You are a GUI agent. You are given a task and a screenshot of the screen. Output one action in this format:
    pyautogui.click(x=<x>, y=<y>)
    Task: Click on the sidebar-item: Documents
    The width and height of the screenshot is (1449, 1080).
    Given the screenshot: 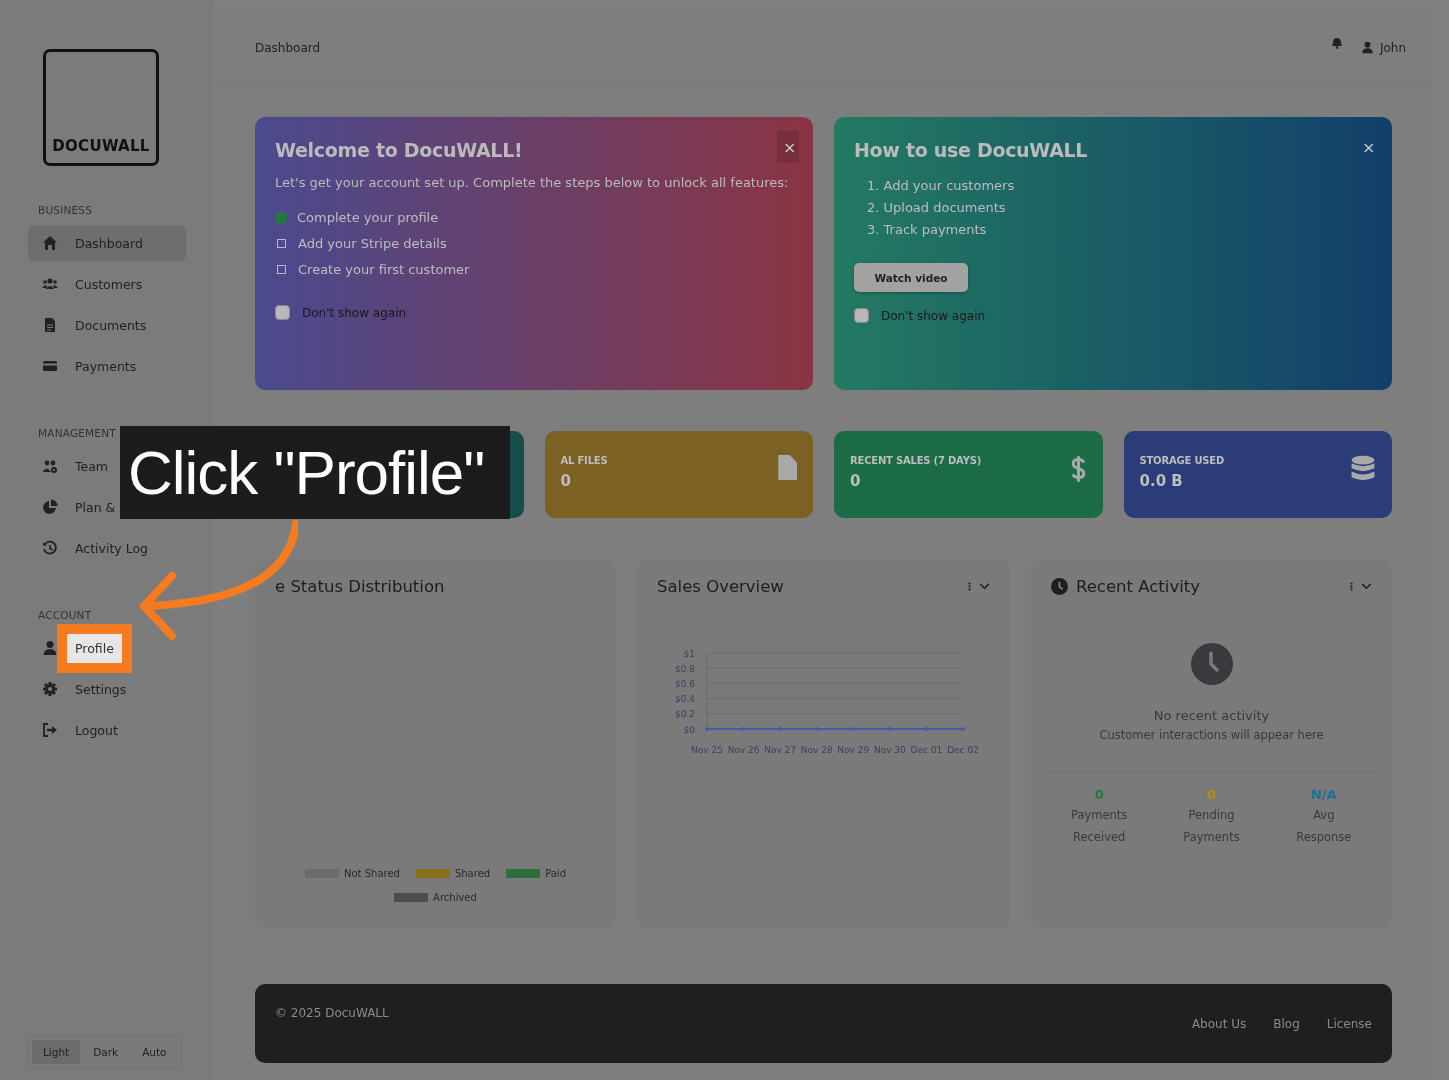 What is the action you would take?
    pyautogui.click(x=90, y=325)
    